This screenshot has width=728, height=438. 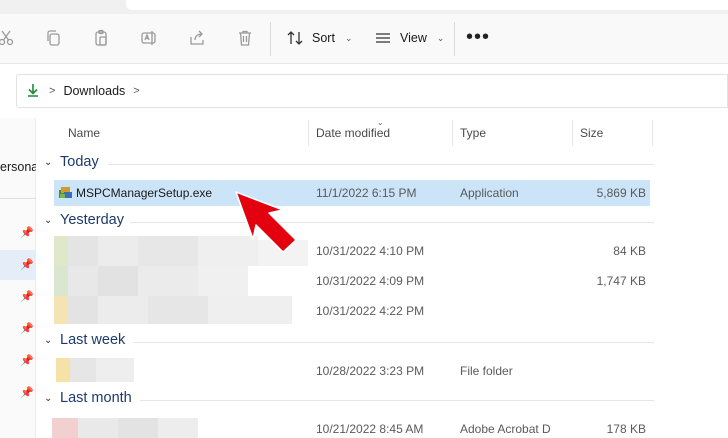 What do you see at coordinates (370, 251) in the screenshot?
I see `file-date: 10/31/2022 4:10 PM` at bounding box center [370, 251].